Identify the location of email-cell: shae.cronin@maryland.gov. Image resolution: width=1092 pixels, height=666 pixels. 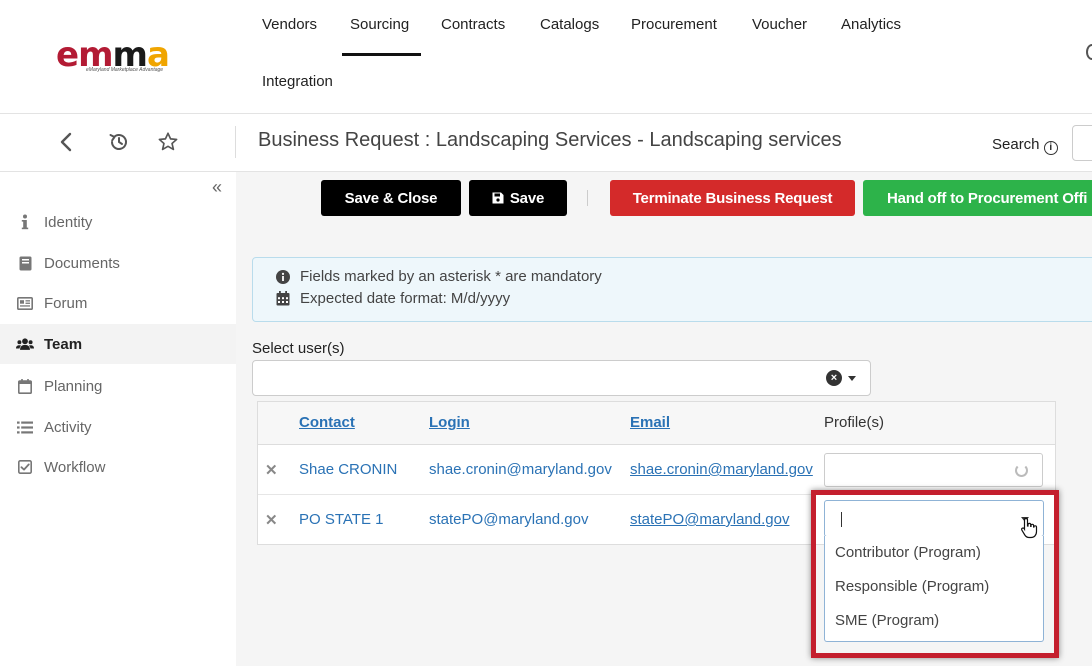
(721, 469).